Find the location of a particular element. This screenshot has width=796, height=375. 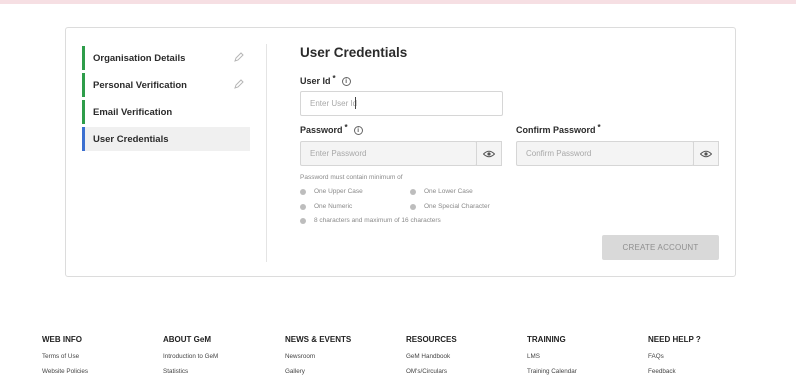

footer-link: GeM Handbook is located at coordinates (461, 356).